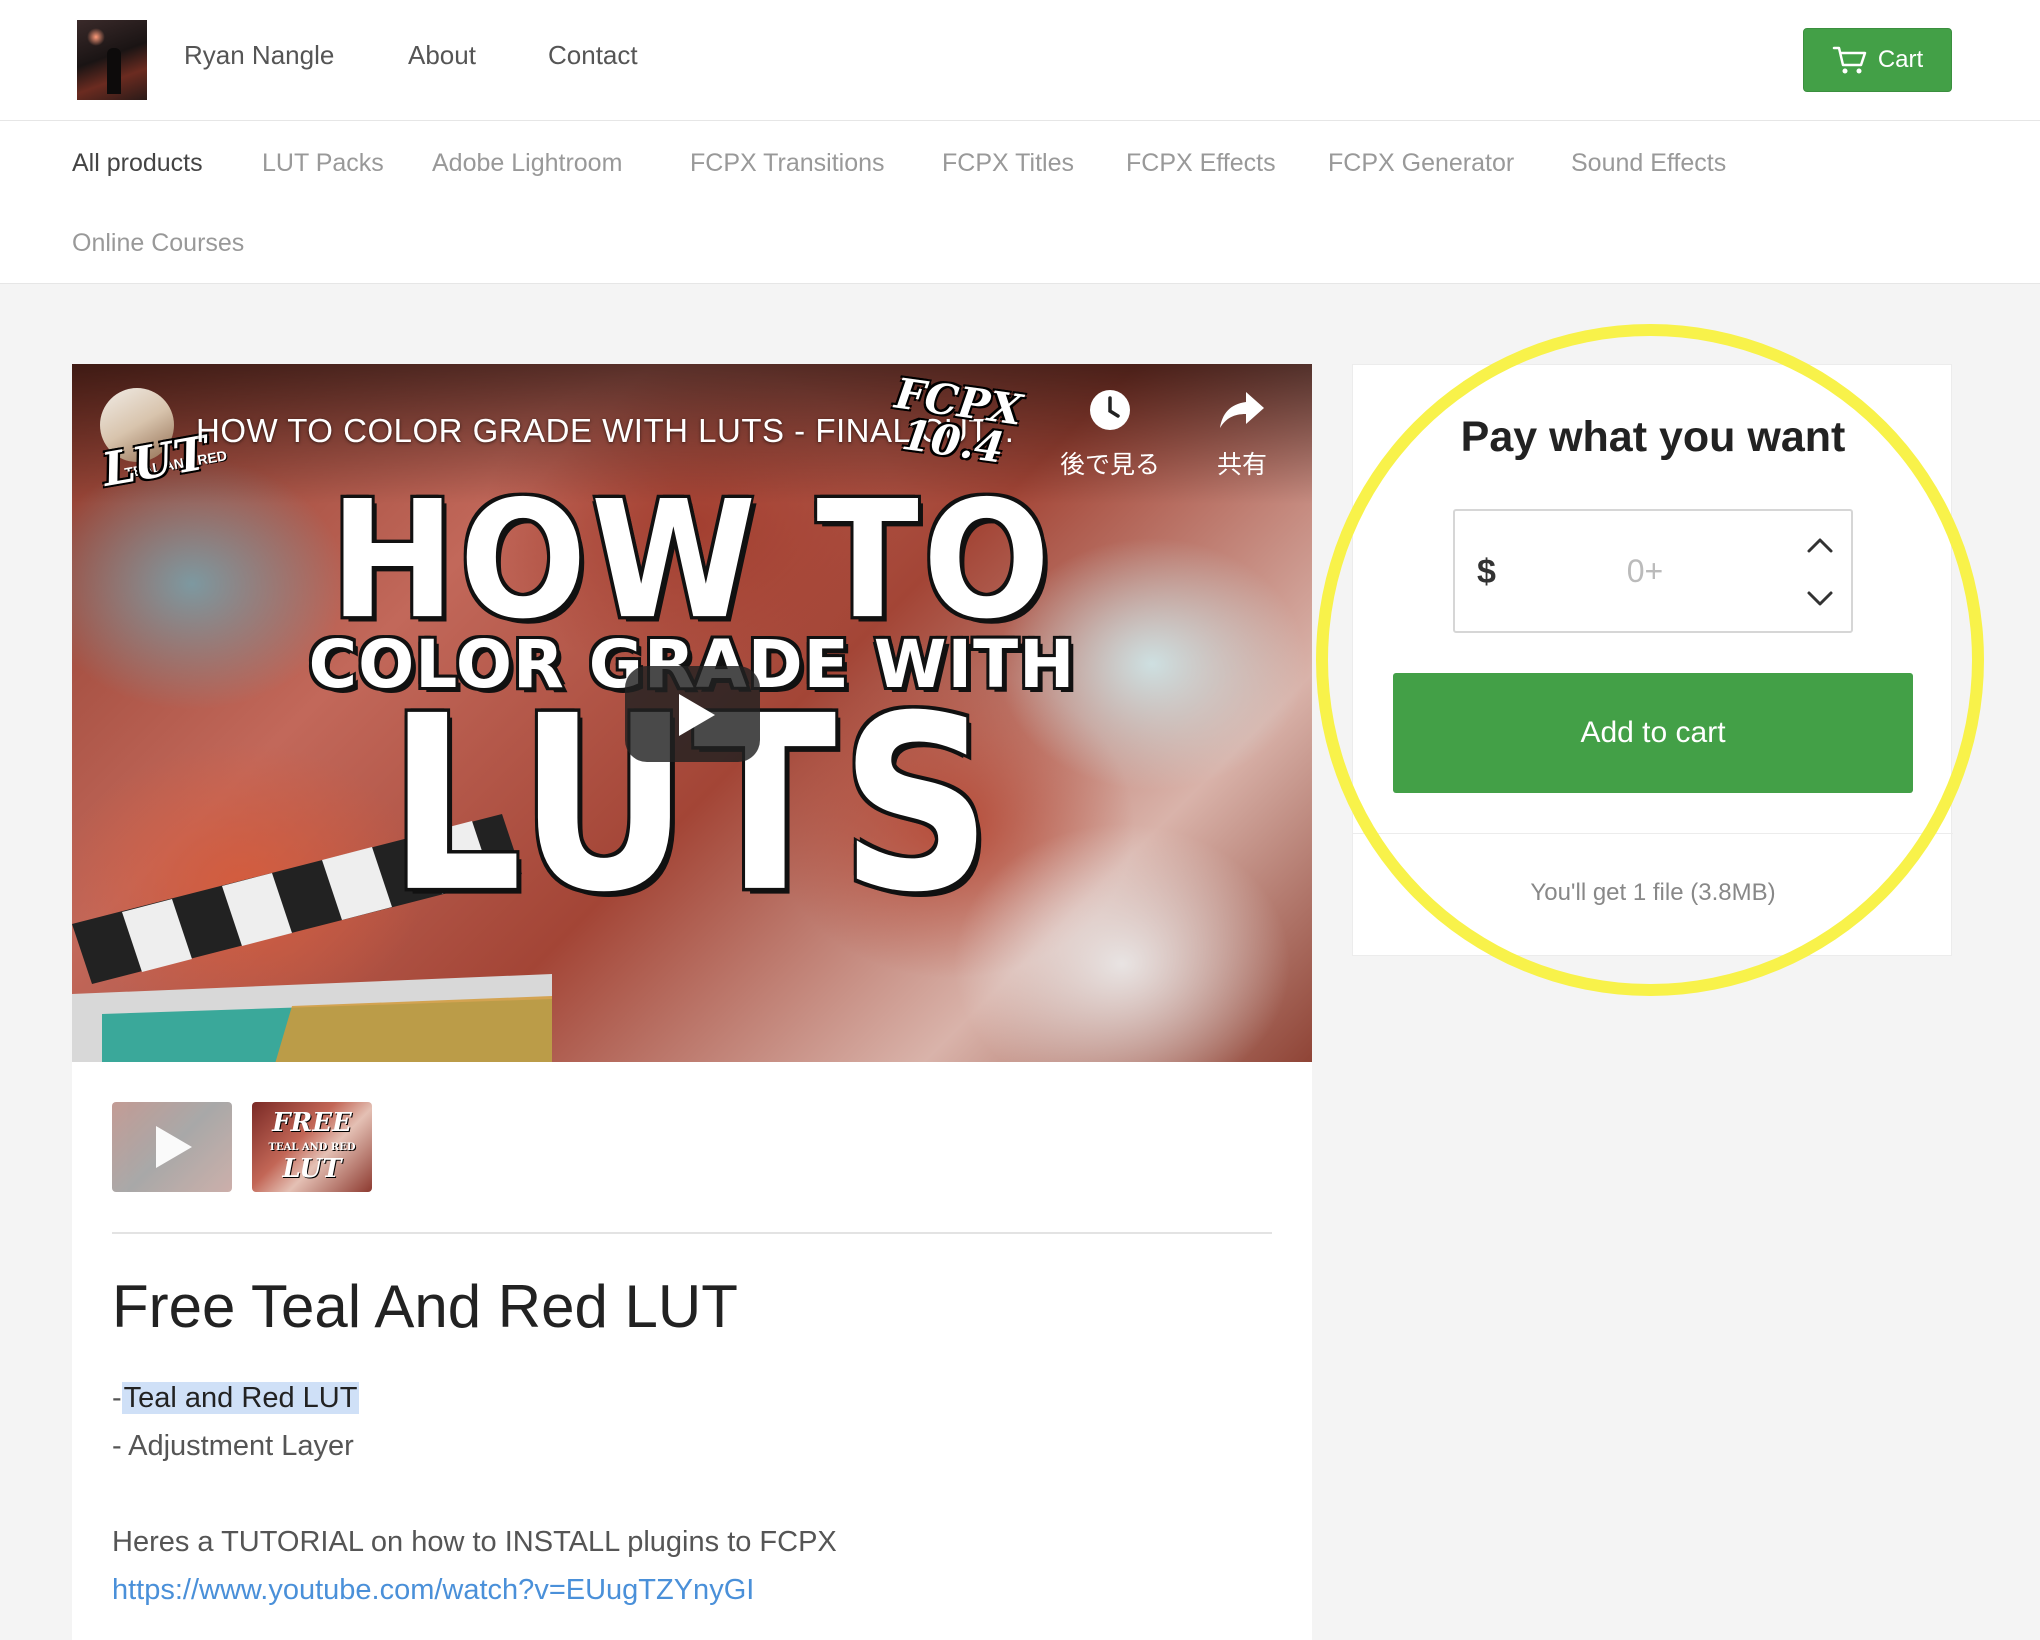 This screenshot has width=2040, height=1640. Describe the element at coordinates (692, 1233) in the screenshot. I see `content-divider` at that location.